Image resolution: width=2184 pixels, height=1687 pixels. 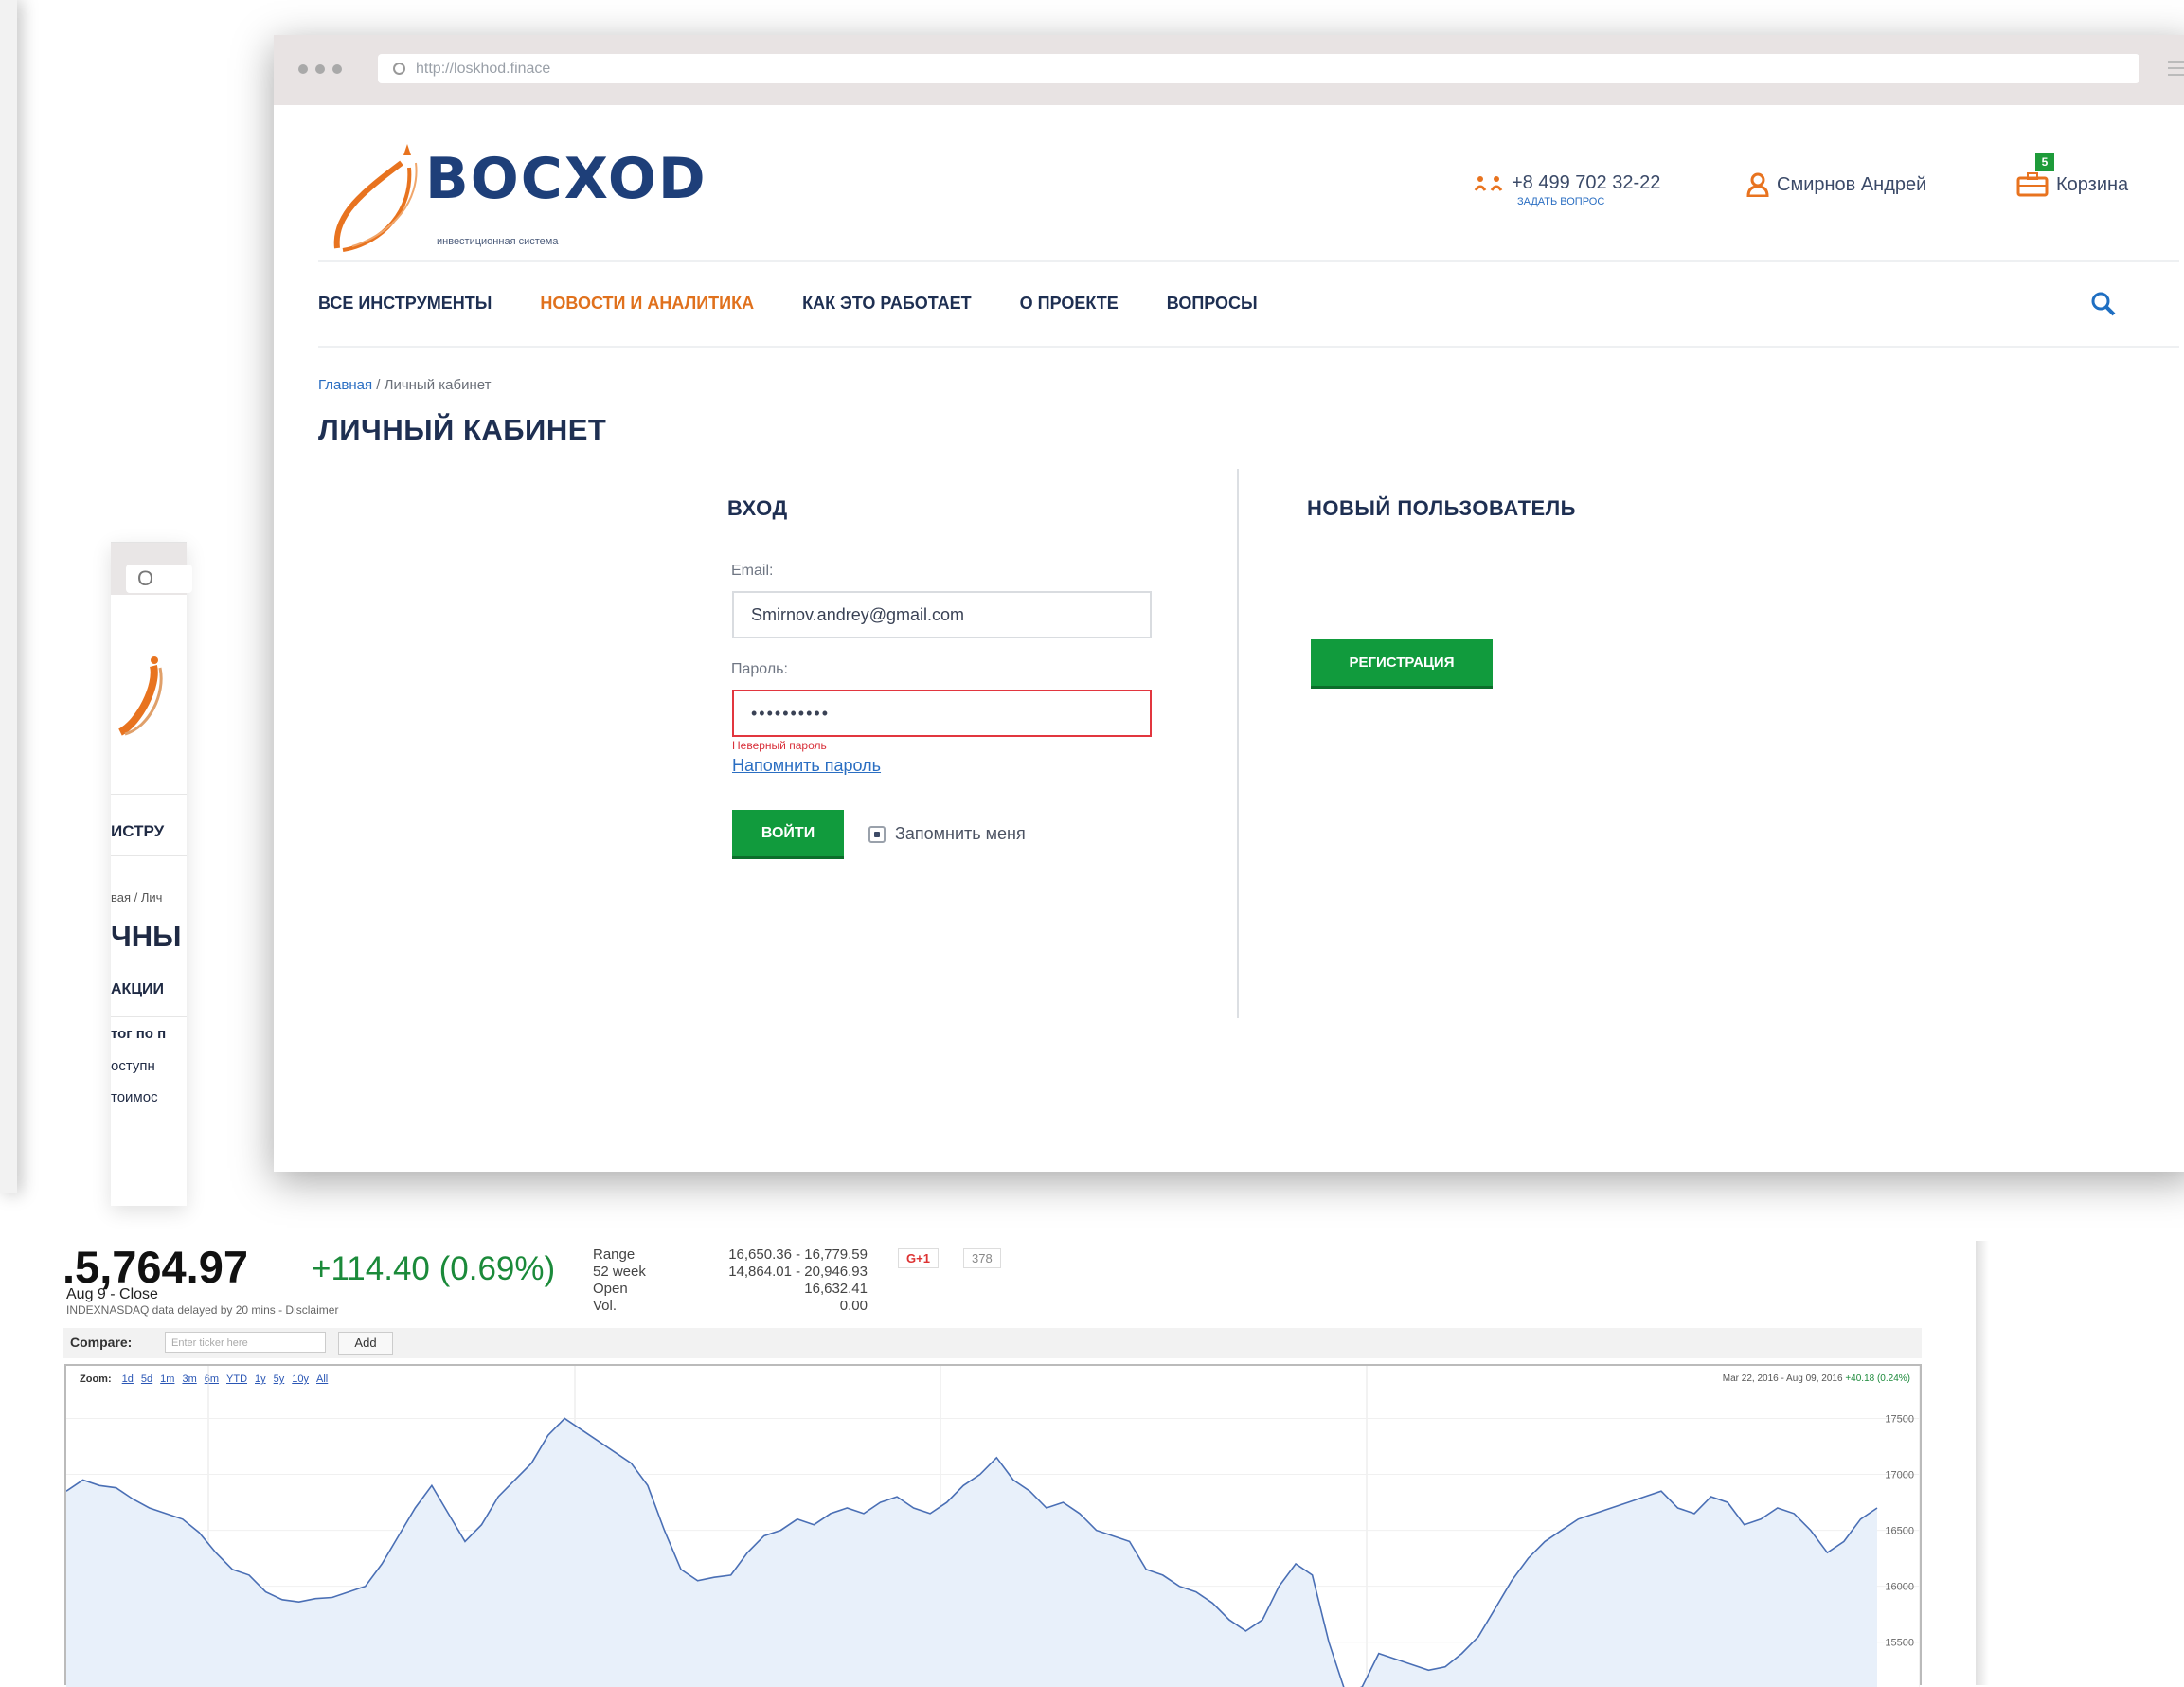 What do you see at coordinates (134, 1097) in the screenshot?
I see `background-text-line: тоимос` at bounding box center [134, 1097].